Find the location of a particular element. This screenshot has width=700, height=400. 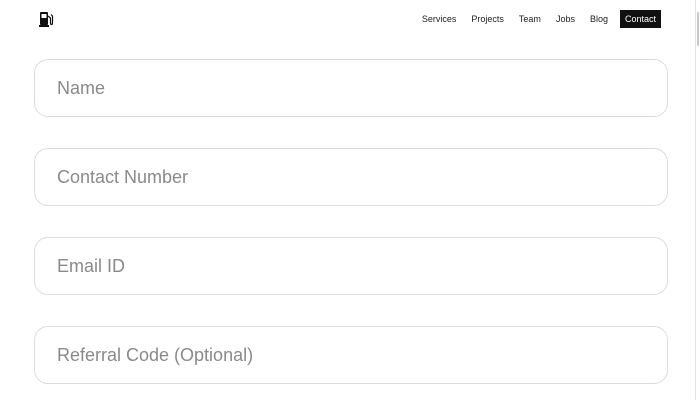

referral-code-input is located at coordinates (362, 355).